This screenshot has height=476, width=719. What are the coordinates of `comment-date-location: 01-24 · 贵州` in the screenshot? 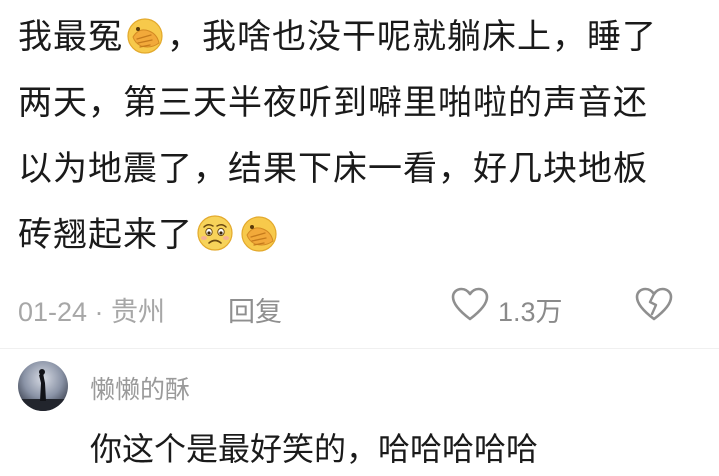 It's located at (92, 312).